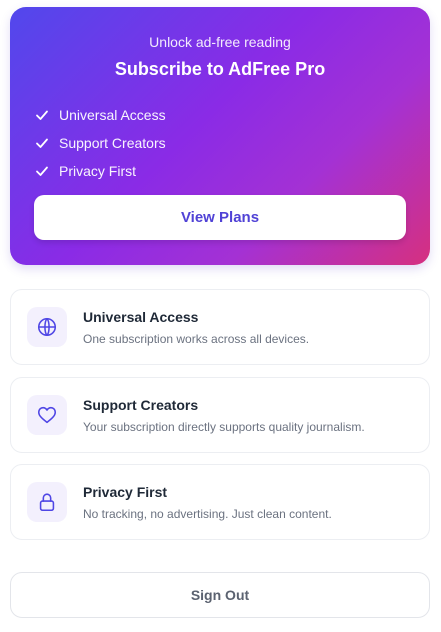  I want to click on feature-item-support-creators: Support Creators, so click(100, 143).